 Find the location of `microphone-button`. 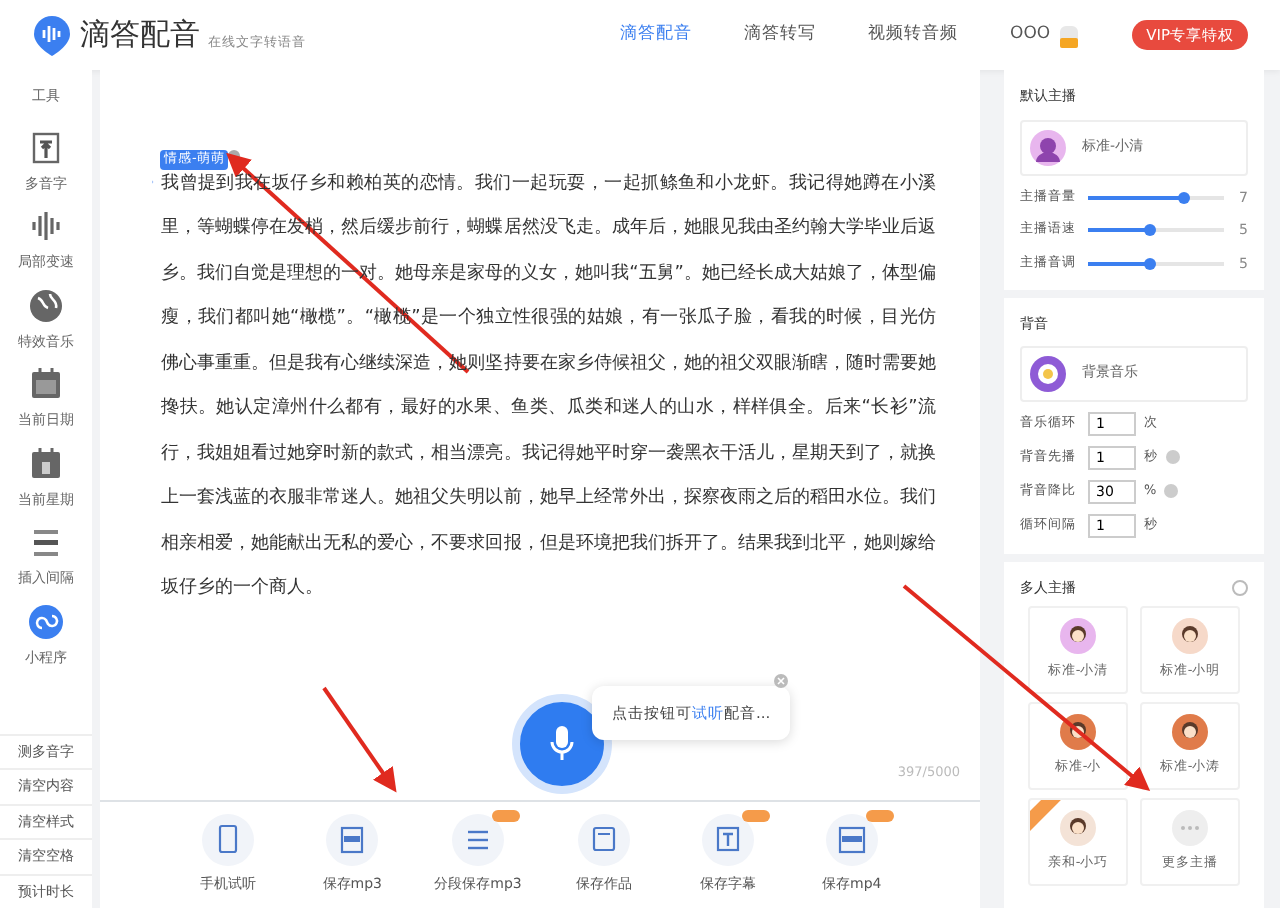

microphone-button is located at coordinates (562, 744).